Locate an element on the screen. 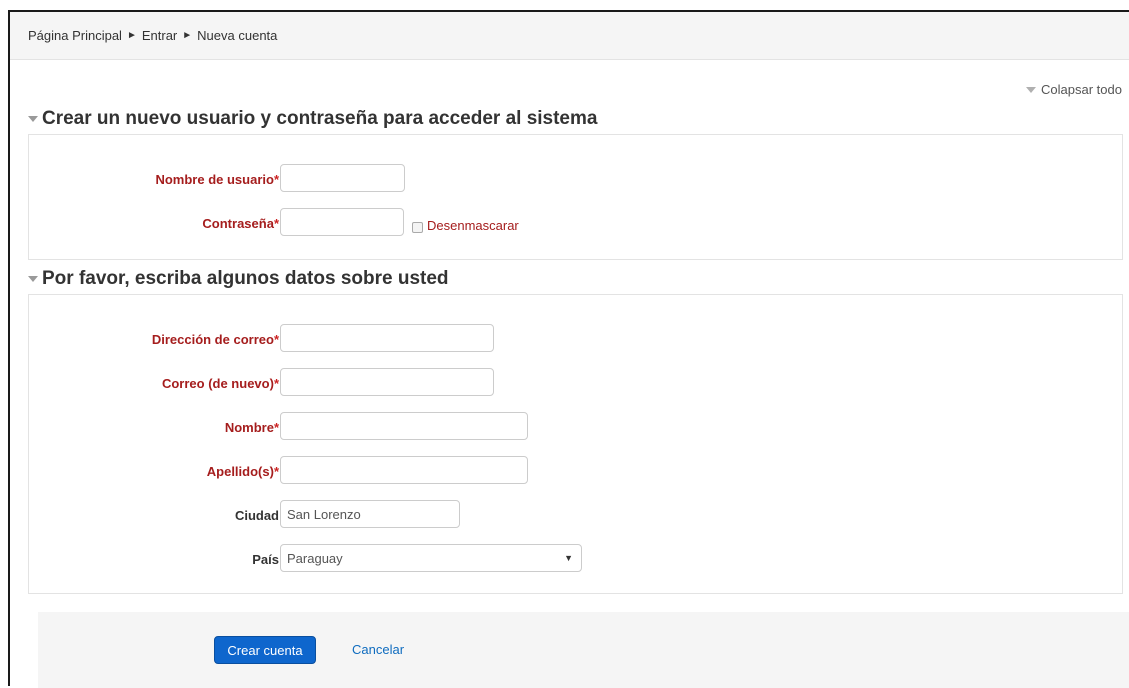  chevron-down-icon: ▼ is located at coordinates (568, 558).